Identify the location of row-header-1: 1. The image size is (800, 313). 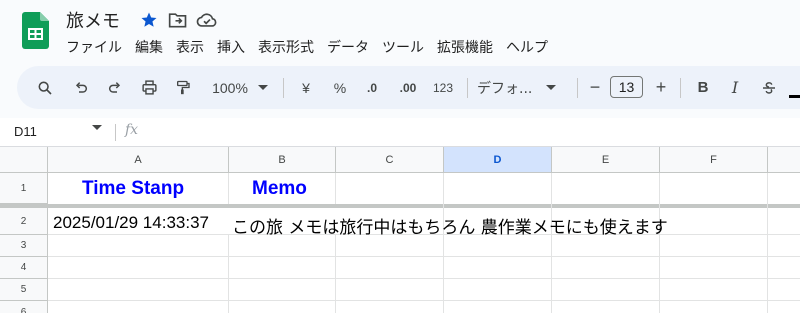
(24, 188).